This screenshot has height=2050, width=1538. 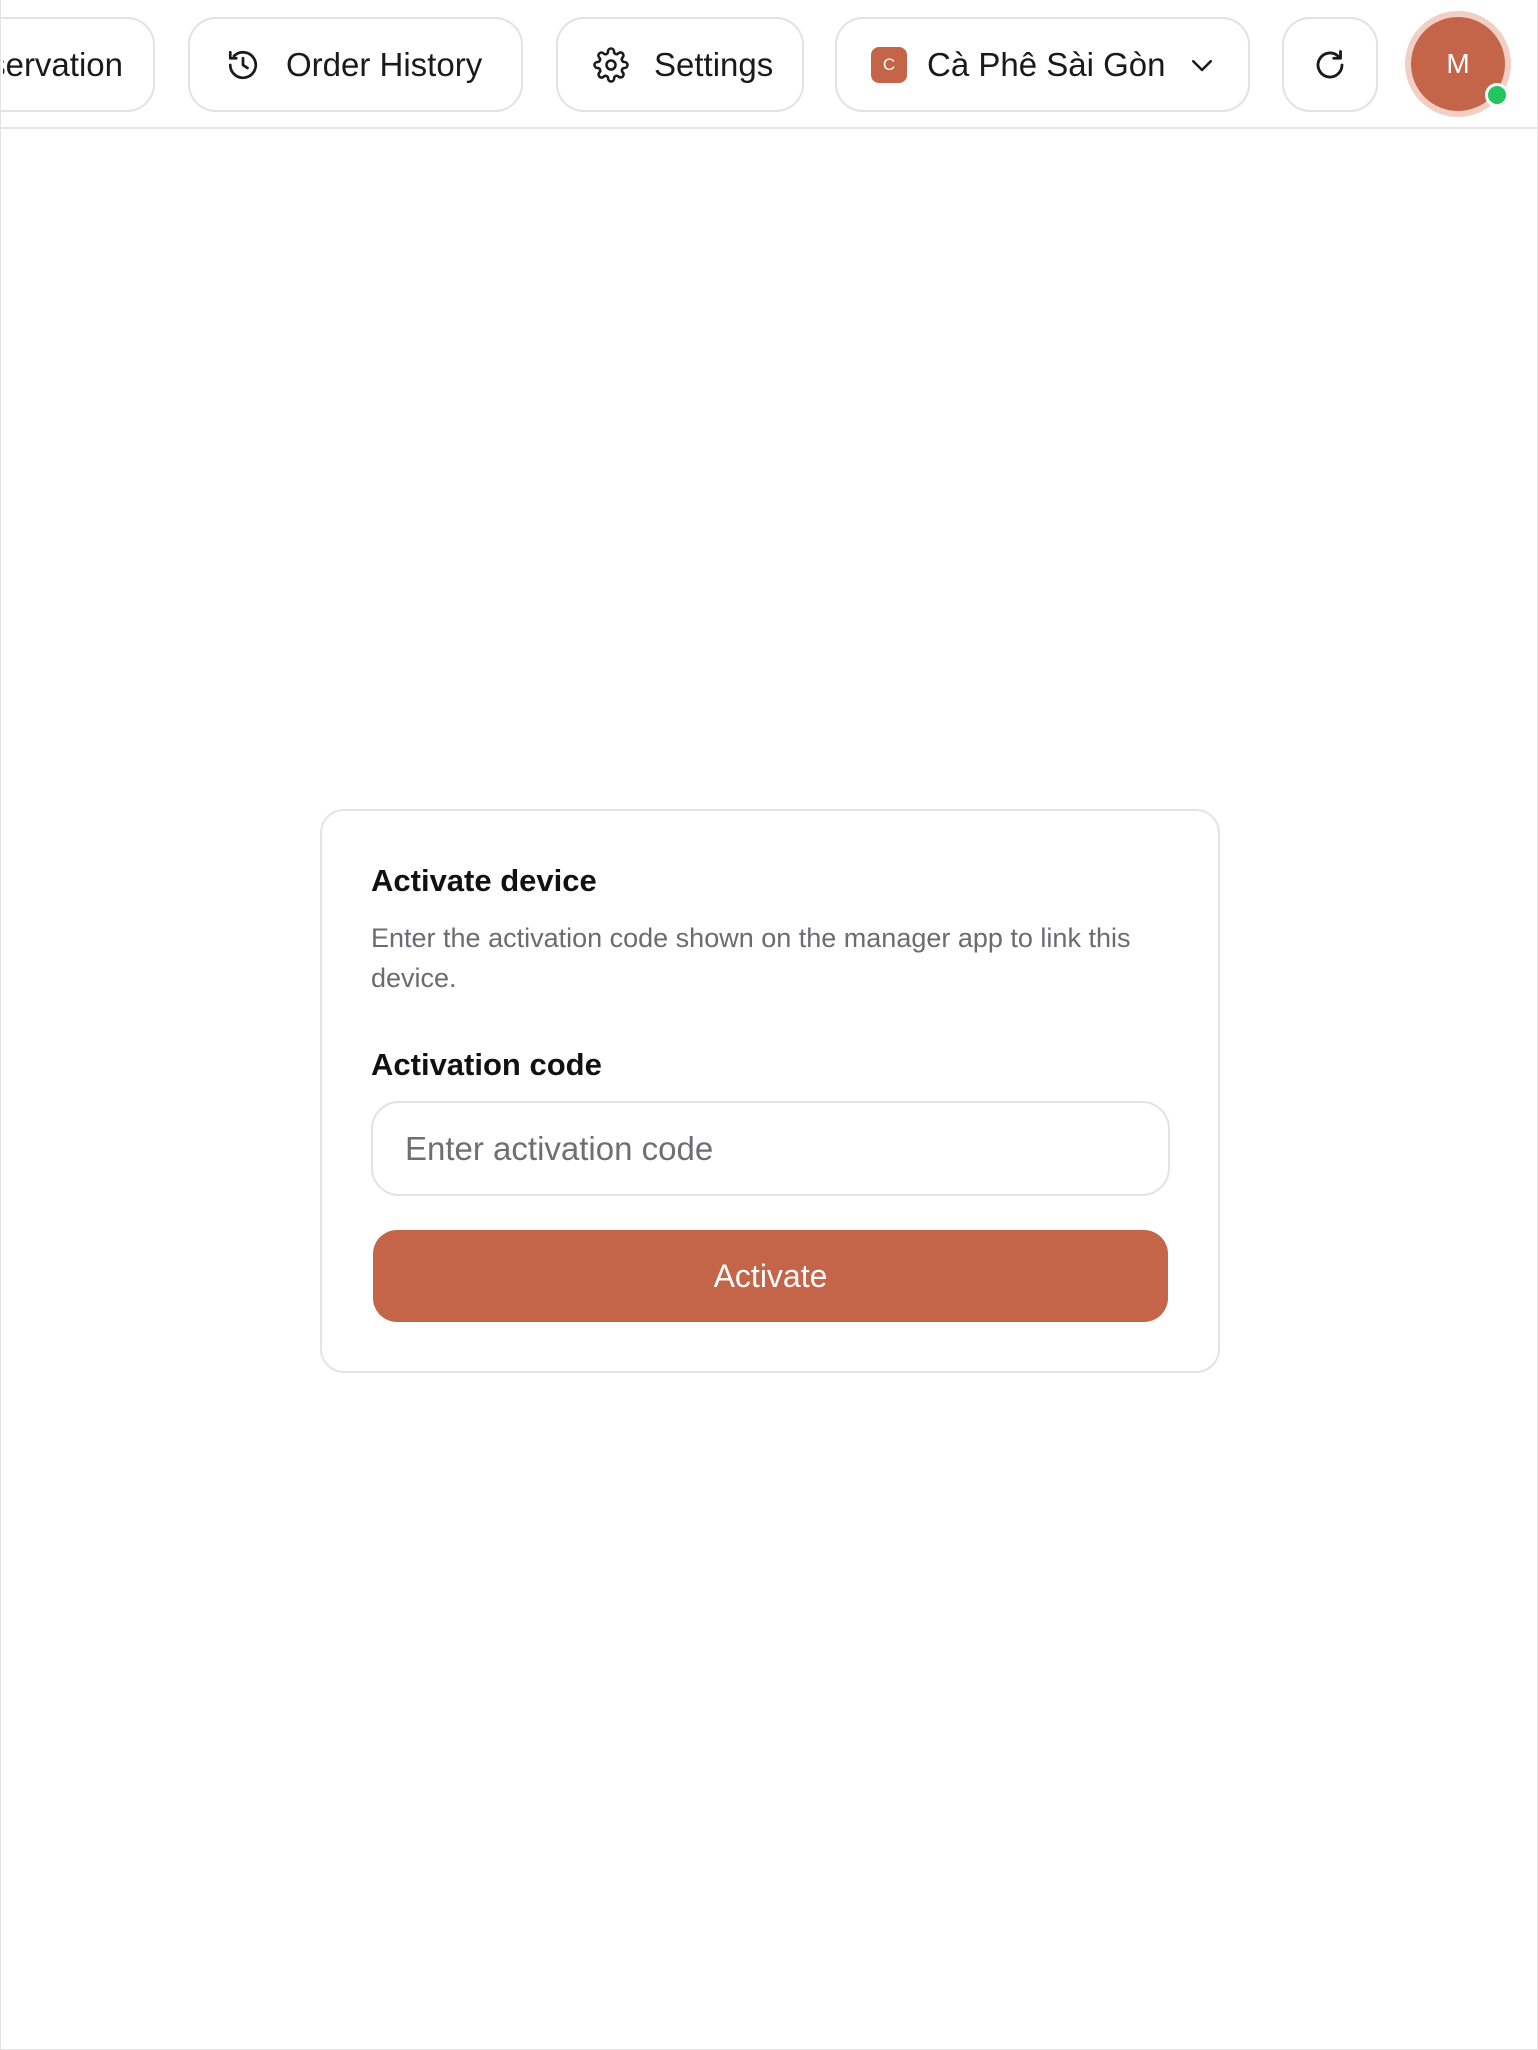 I want to click on settings-button: Settings, so click(x=680, y=64).